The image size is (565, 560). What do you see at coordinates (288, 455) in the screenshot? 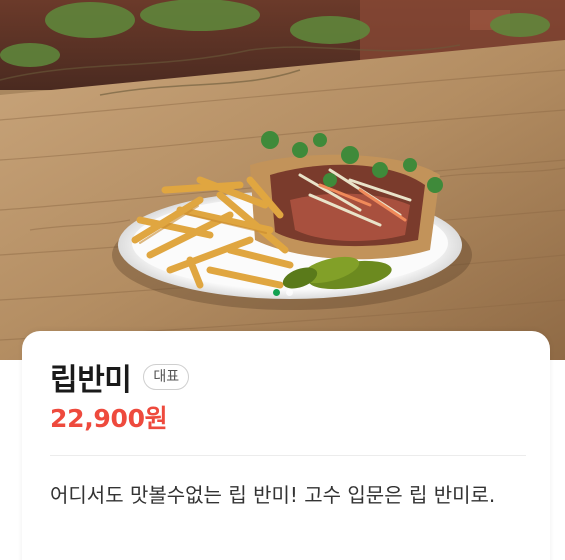
I see `divider` at bounding box center [288, 455].